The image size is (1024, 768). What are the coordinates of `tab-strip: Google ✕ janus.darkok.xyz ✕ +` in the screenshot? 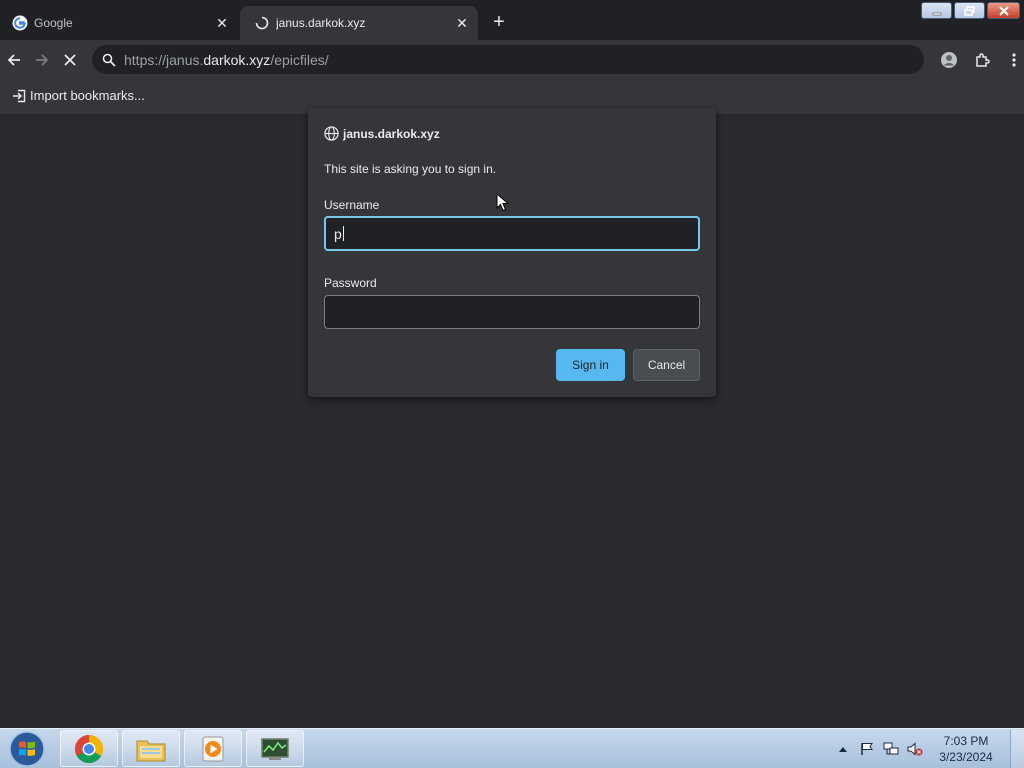 It's located at (512, 20).